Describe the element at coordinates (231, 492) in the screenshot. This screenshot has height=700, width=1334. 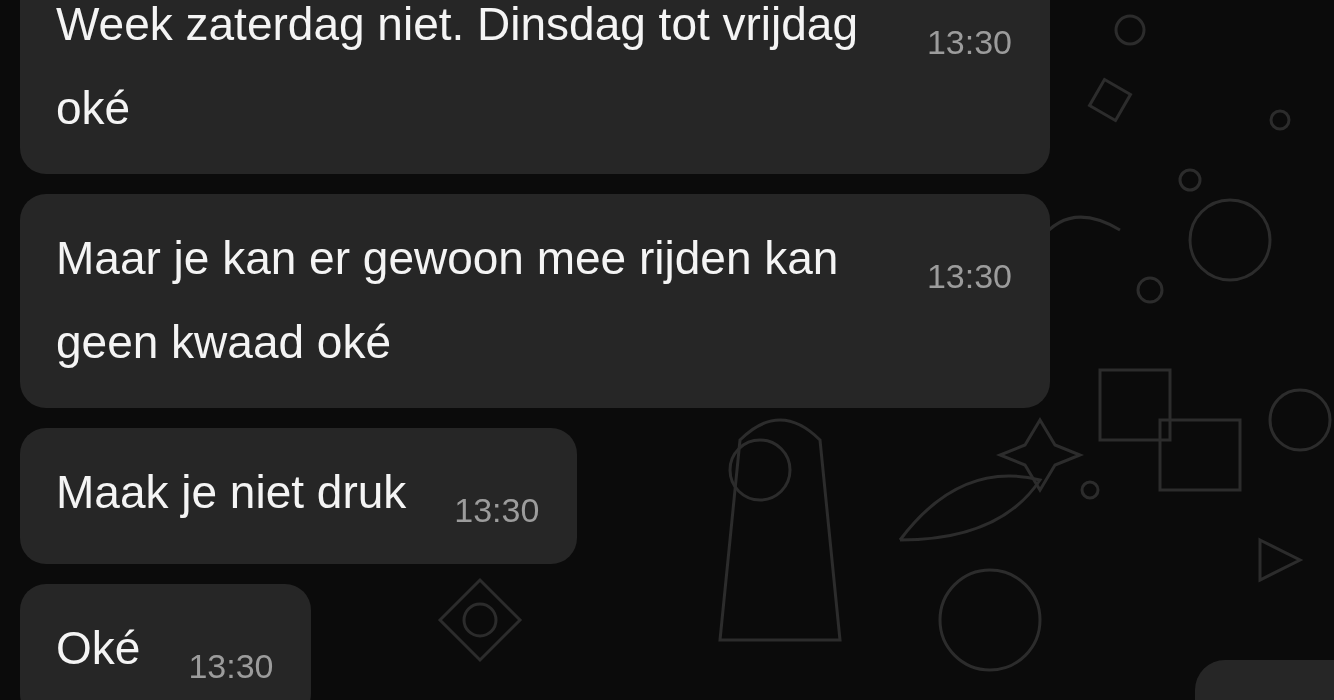
I see `message-text: Maak je niet druk` at that location.